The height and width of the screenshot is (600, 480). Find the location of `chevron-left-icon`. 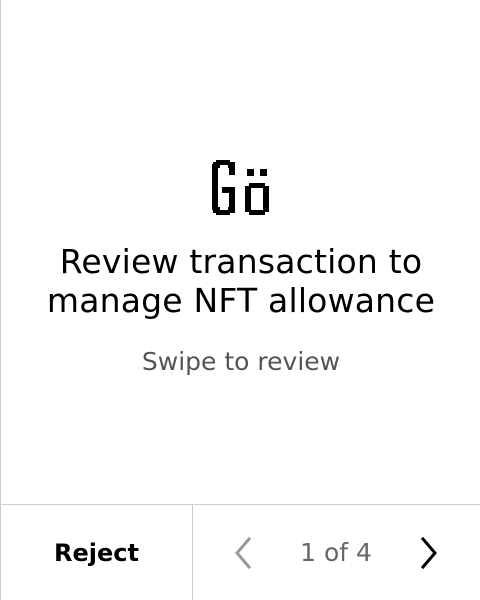

chevron-left-icon is located at coordinates (243, 553).